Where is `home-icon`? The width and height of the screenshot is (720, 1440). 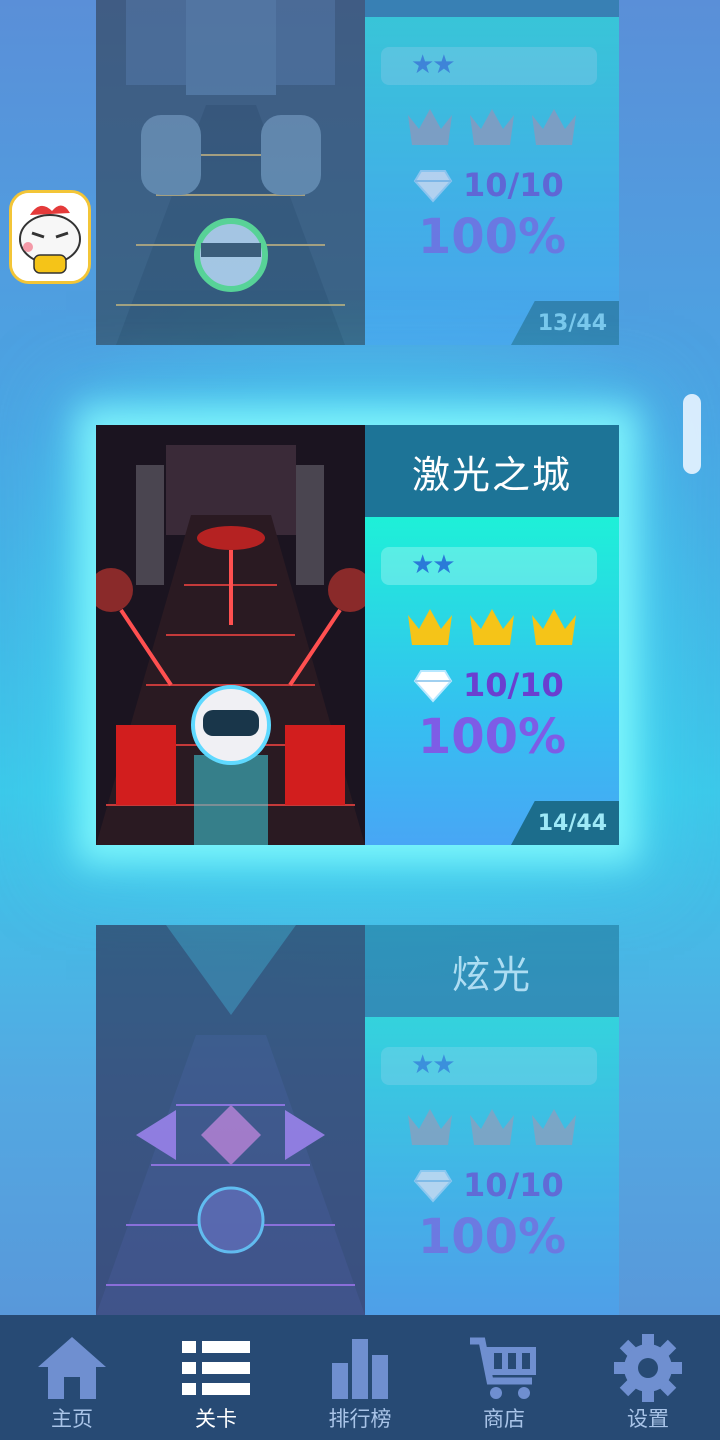
home-icon is located at coordinates (72, 1368).